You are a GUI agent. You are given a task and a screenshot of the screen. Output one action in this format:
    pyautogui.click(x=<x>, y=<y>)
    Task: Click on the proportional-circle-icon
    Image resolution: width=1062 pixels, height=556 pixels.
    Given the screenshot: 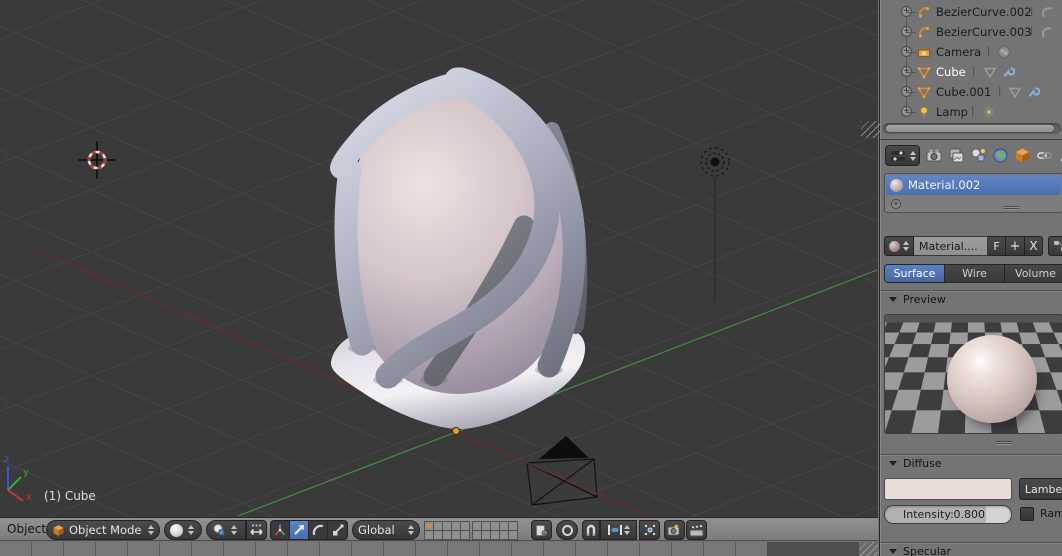 What is the action you would take?
    pyautogui.click(x=567, y=530)
    